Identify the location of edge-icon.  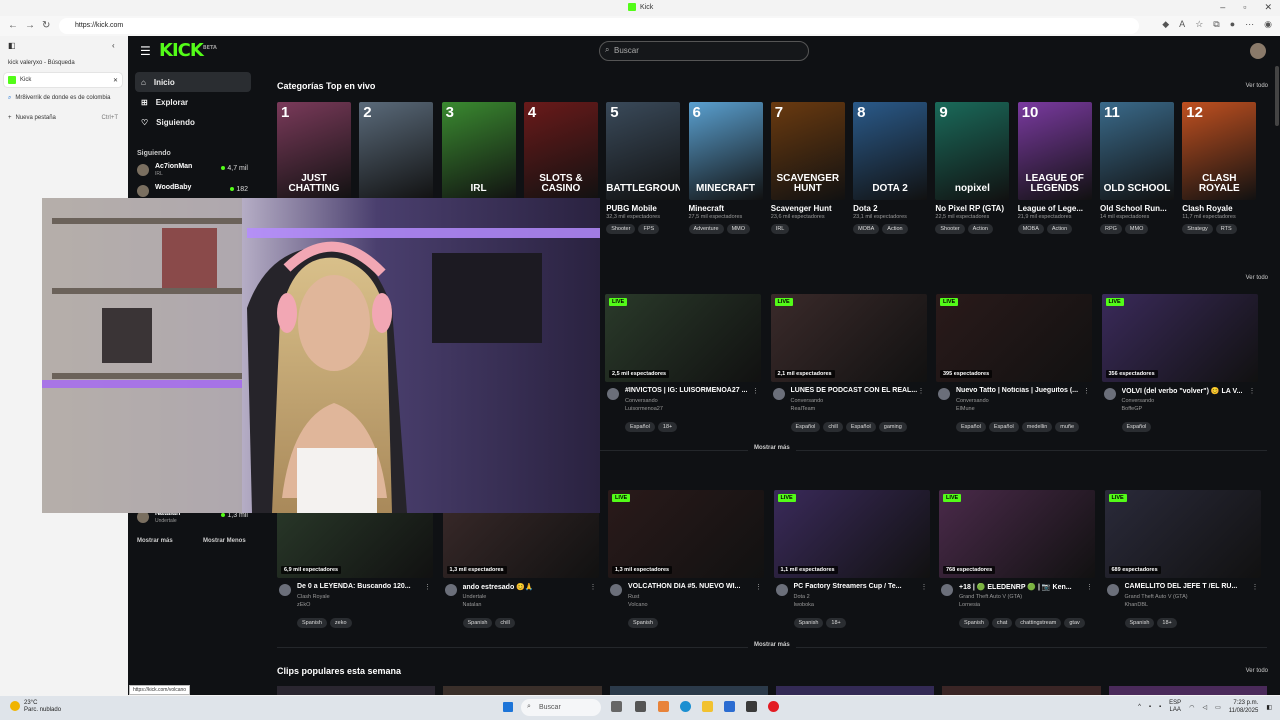
(685, 706).